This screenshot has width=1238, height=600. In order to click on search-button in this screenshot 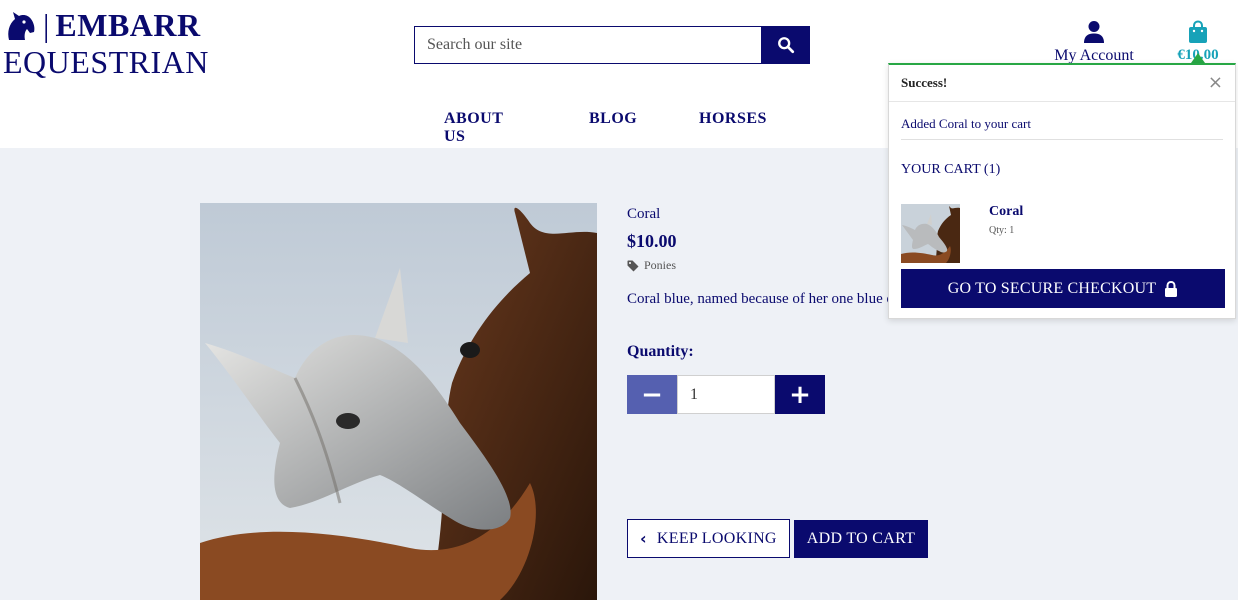, I will do `click(785, 45)`.